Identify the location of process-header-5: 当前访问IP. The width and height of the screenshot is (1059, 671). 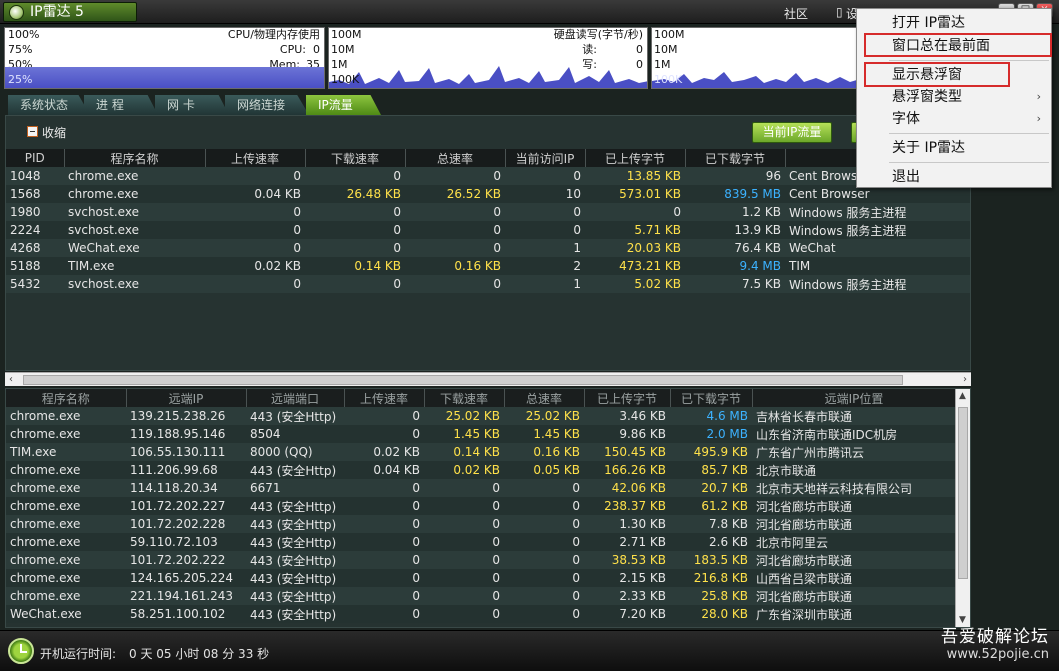
(545, 158).